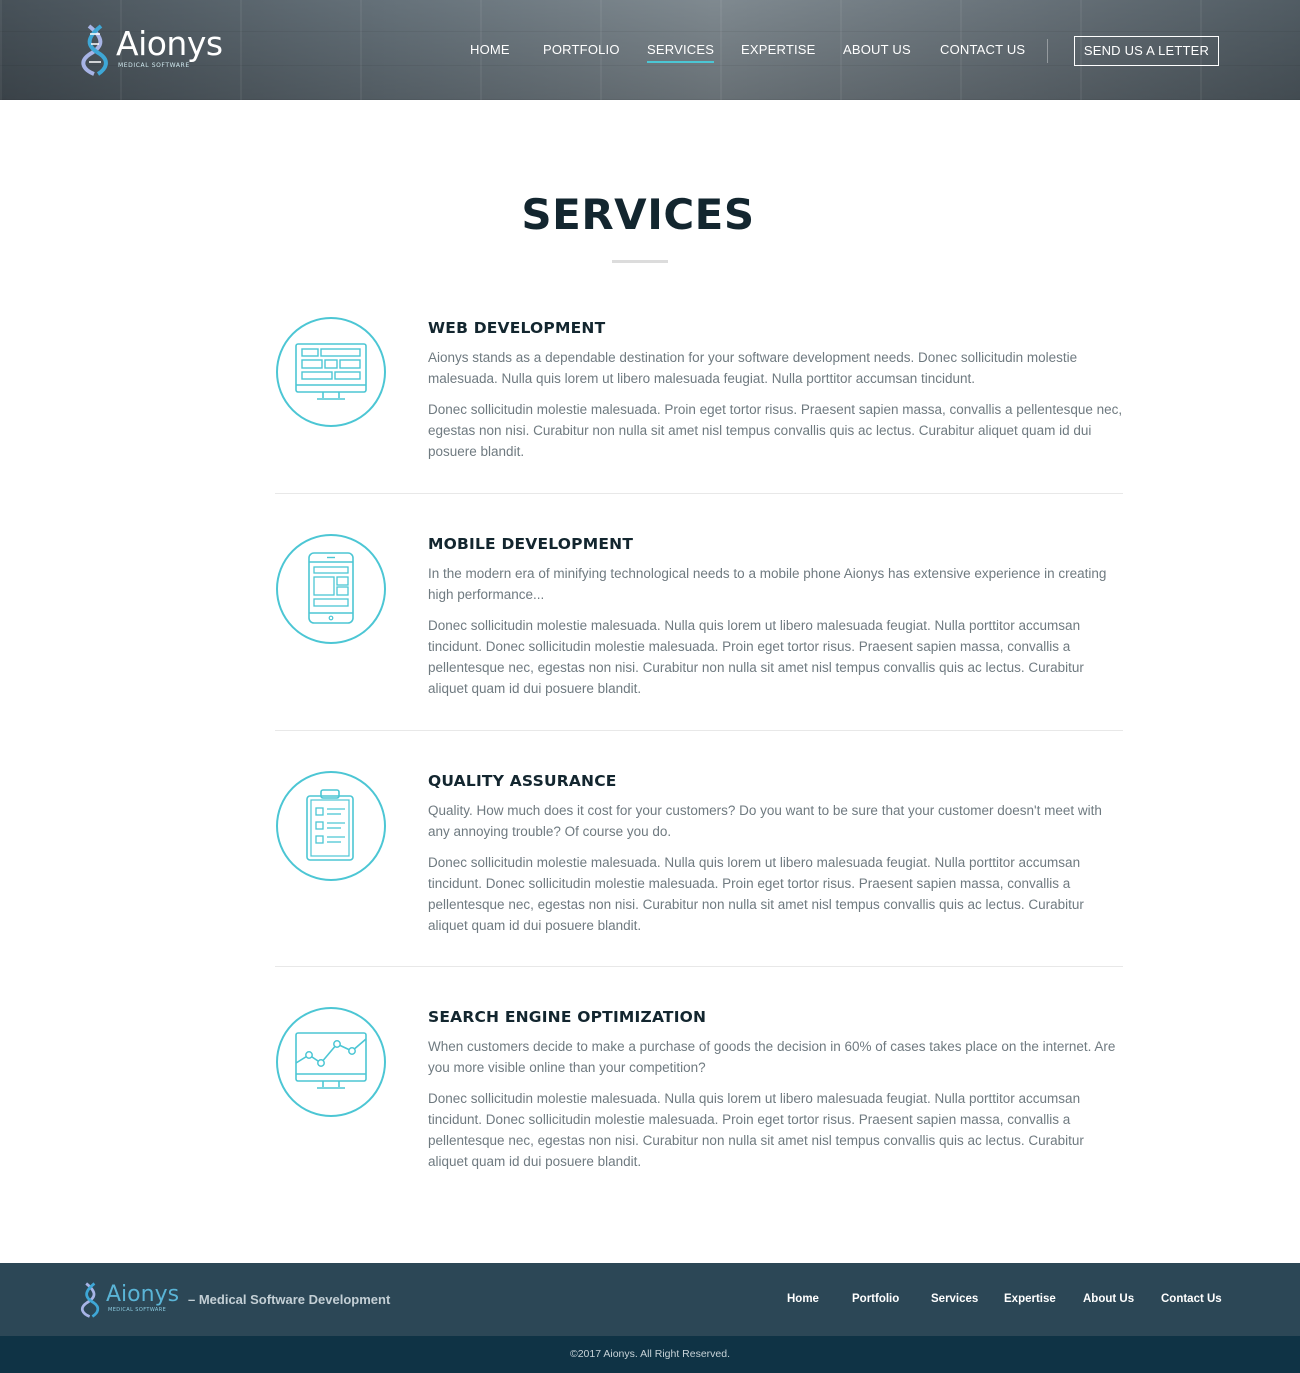 The height and width of the screenshot is (1373, 1300). I want to click on logo-name: Aionys, so click(169, 43).